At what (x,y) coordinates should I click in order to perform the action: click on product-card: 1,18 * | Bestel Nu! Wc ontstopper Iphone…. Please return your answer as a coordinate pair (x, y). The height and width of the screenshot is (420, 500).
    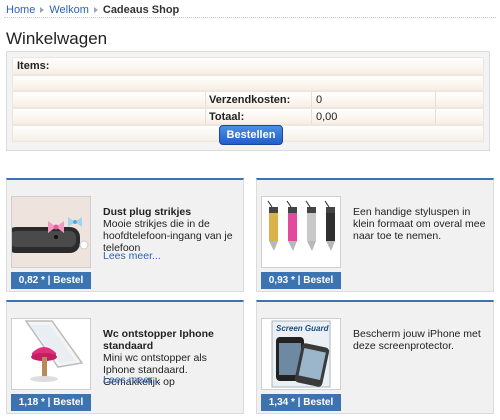
    Looking at the image, I should click on (125, 360).